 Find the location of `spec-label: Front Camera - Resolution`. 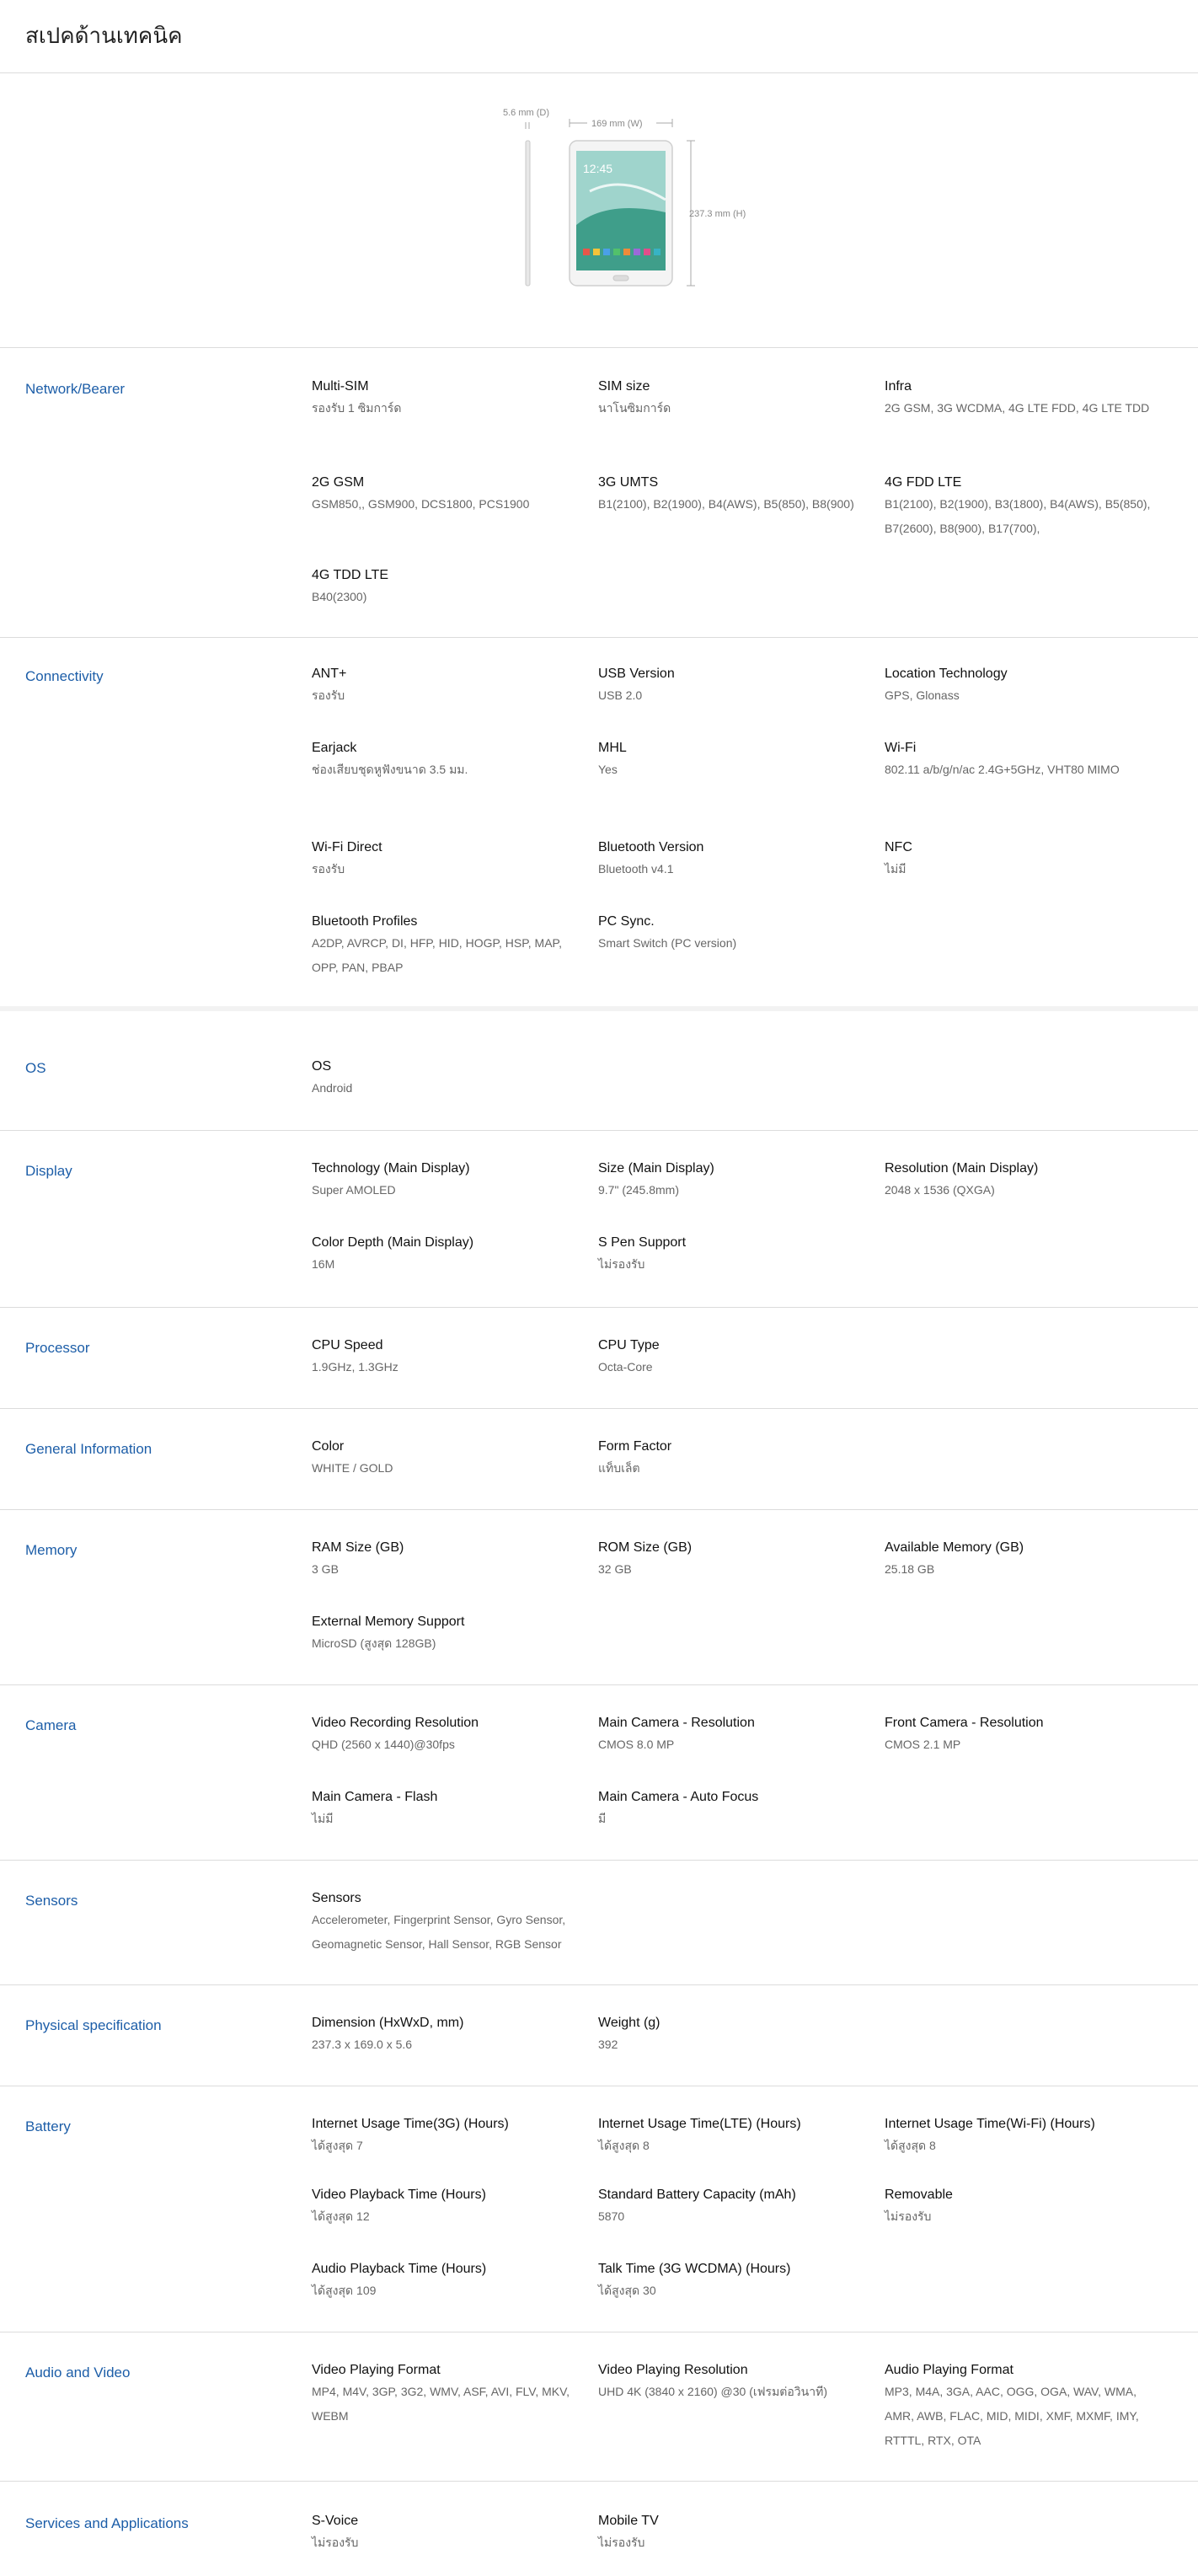

spec-label: Front Camera - Resolution is located at coordinates (964, 1723).